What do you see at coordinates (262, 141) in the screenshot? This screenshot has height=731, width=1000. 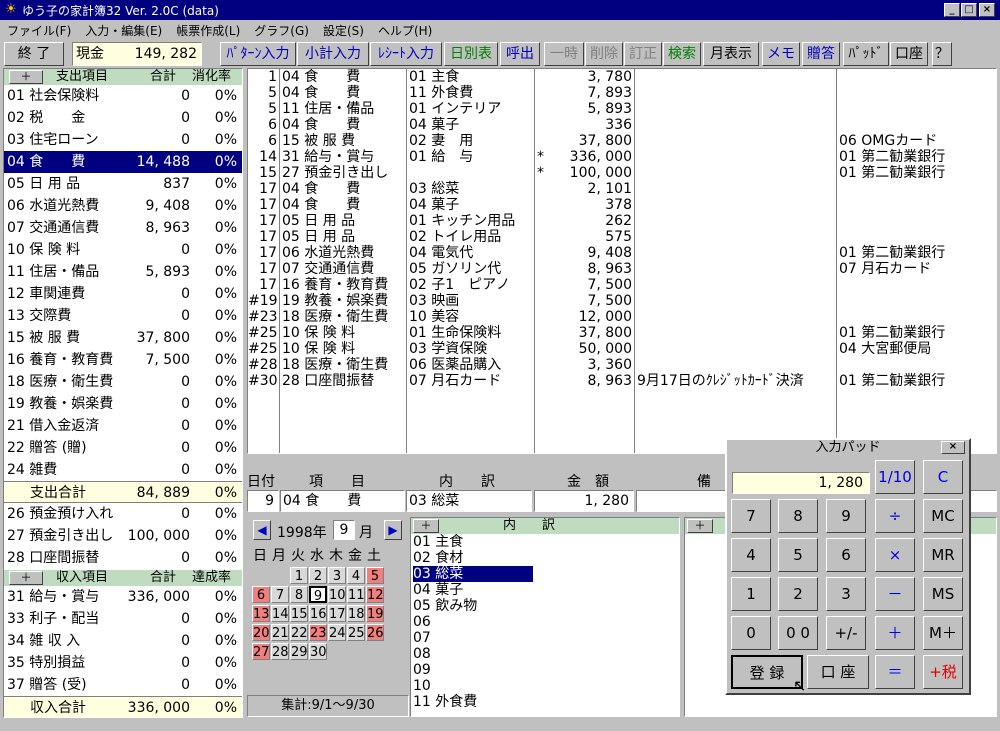 I see `ledger-cell-day: 6` at bounding box center [262, 141].